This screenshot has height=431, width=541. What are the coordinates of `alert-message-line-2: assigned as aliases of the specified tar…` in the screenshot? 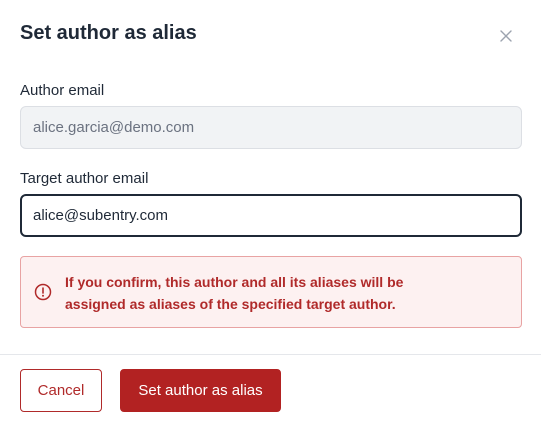 It's located at (230, 304).